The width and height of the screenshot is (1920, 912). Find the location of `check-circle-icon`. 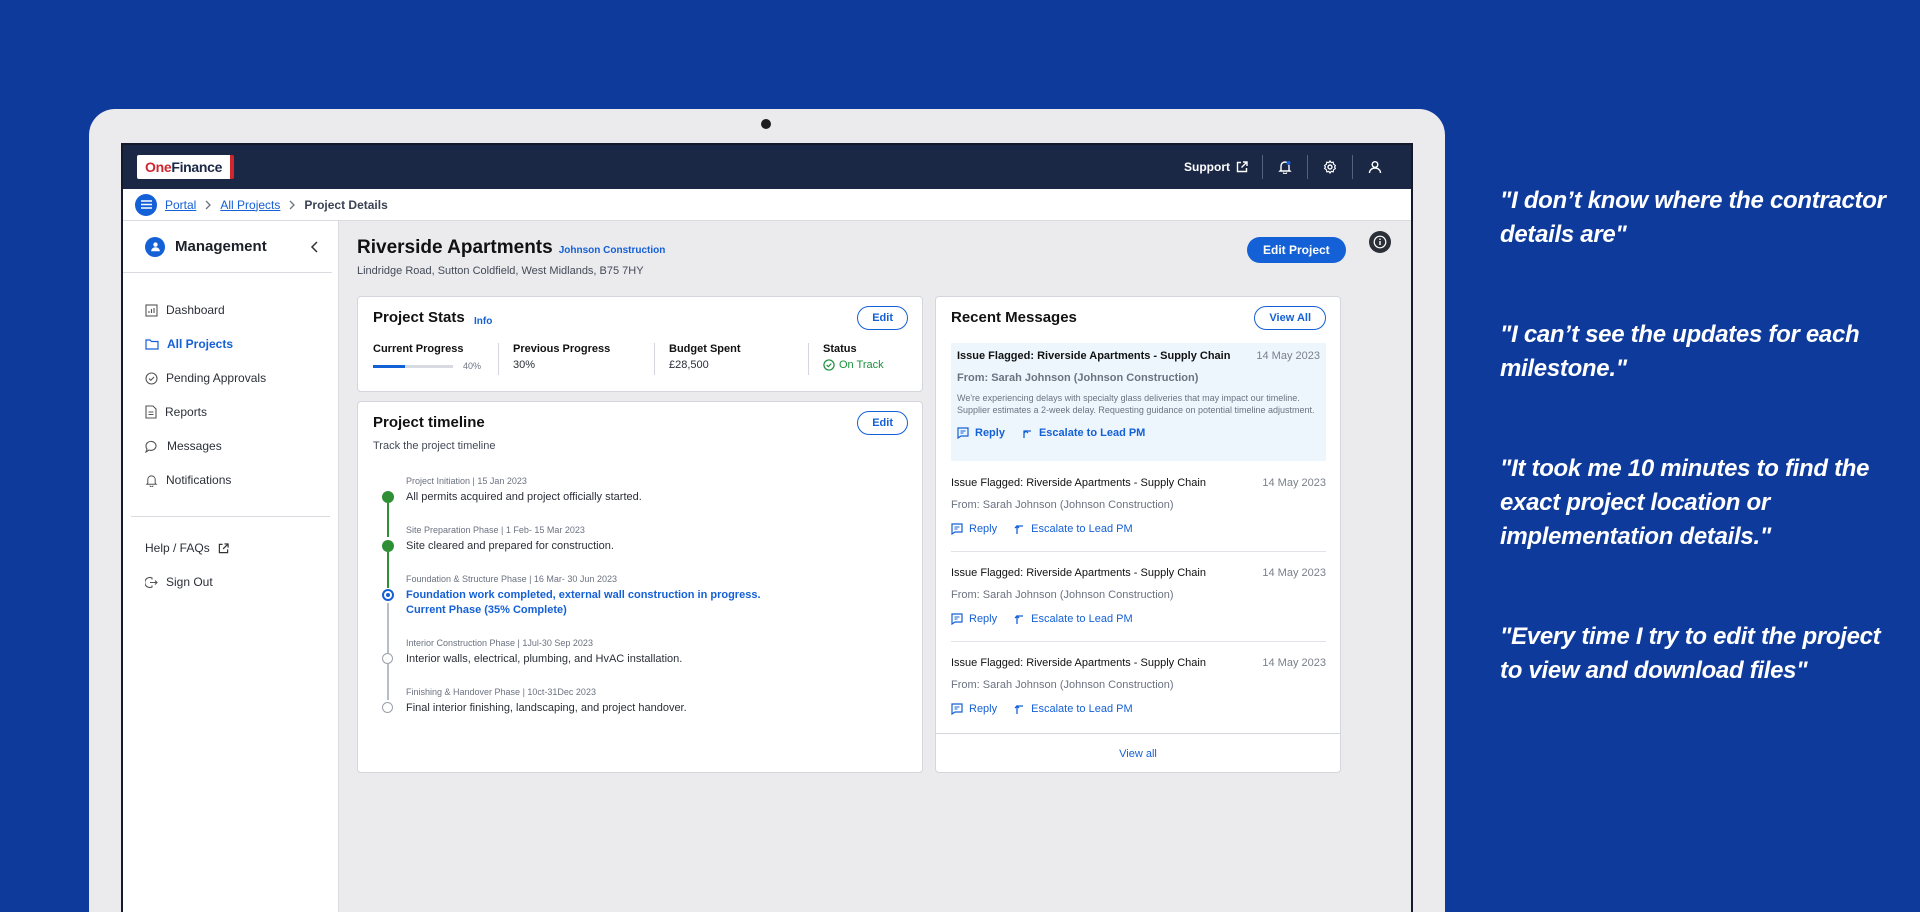

check-circle-icon is located at coordinates (151, 378).